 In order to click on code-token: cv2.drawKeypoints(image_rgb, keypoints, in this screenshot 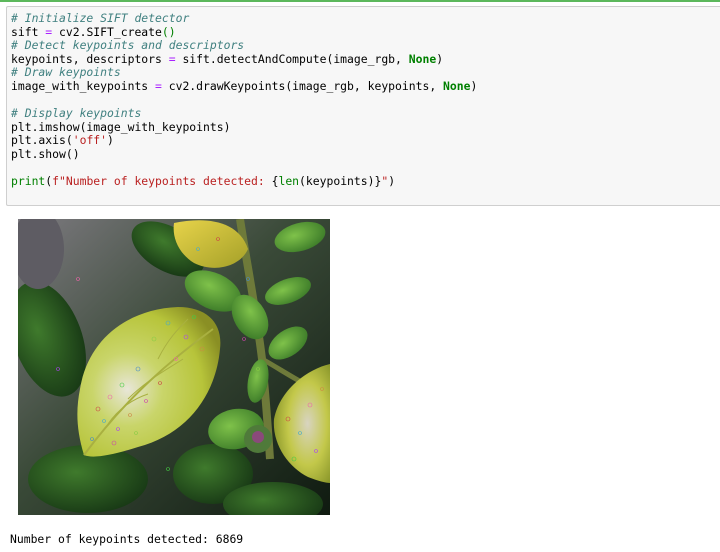, I will do `click(302, 85)`.